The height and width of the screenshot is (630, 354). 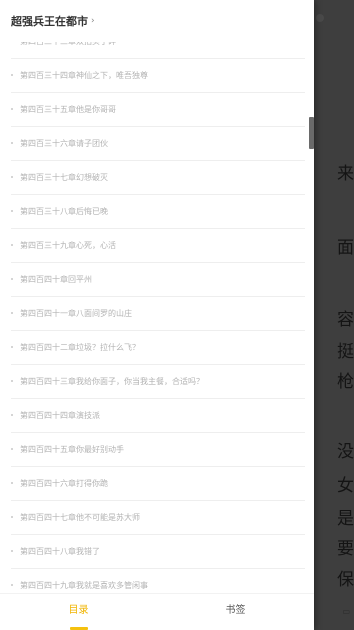 I want to click on chapter-title: 第四百三十六章请子团伙, so click(x=64, y=143).